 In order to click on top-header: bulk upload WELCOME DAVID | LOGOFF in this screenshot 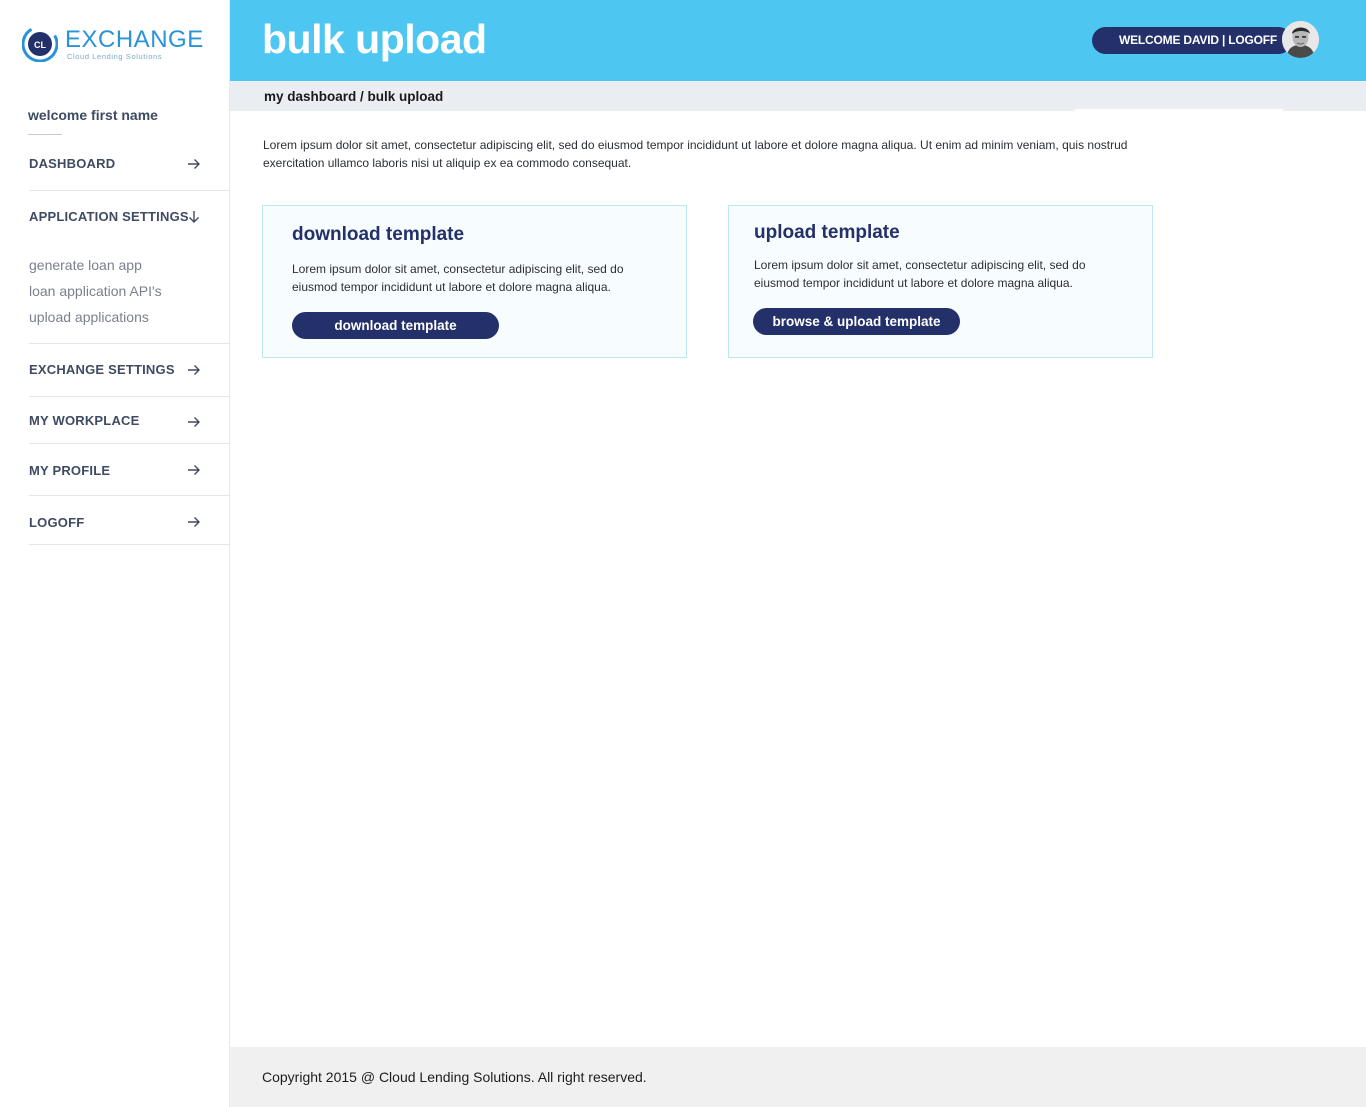, I will do `click(798, 40)`.